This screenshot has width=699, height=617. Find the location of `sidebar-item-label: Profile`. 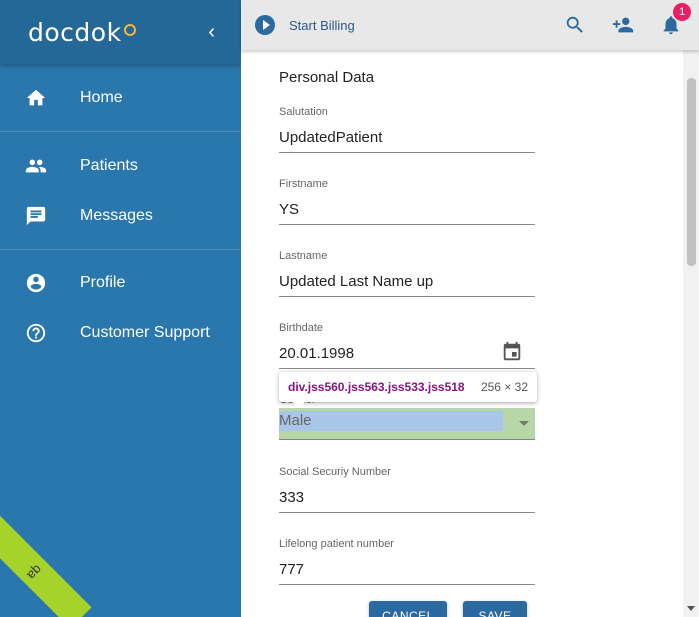

sidebar-item-label: Profile is located at coordinates (103, 282).